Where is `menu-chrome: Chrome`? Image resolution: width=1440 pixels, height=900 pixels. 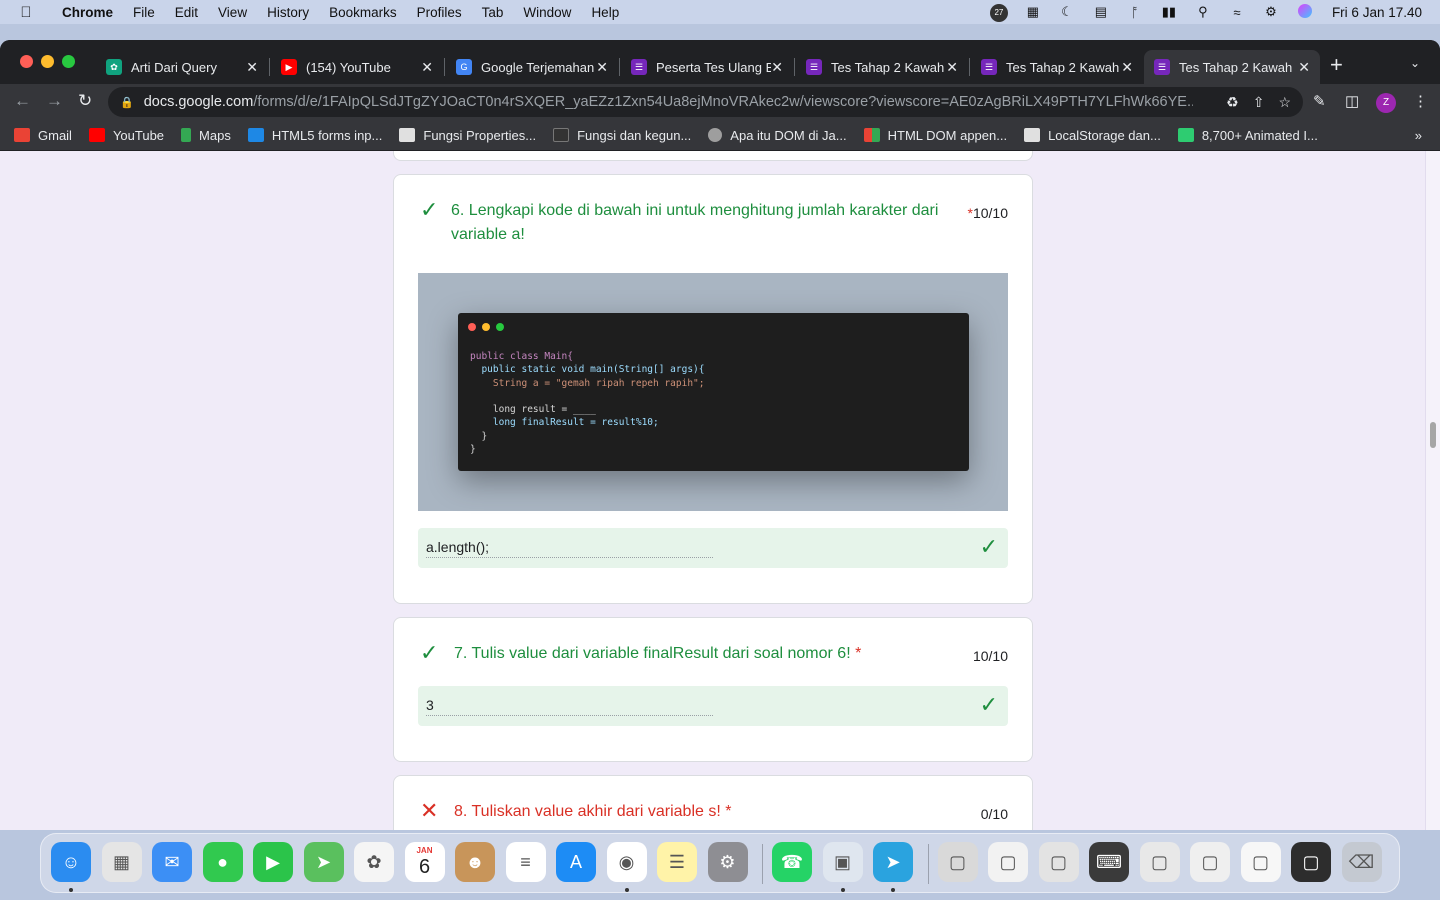 menu-chrome: Chrome is located at coordinates (87, 12).